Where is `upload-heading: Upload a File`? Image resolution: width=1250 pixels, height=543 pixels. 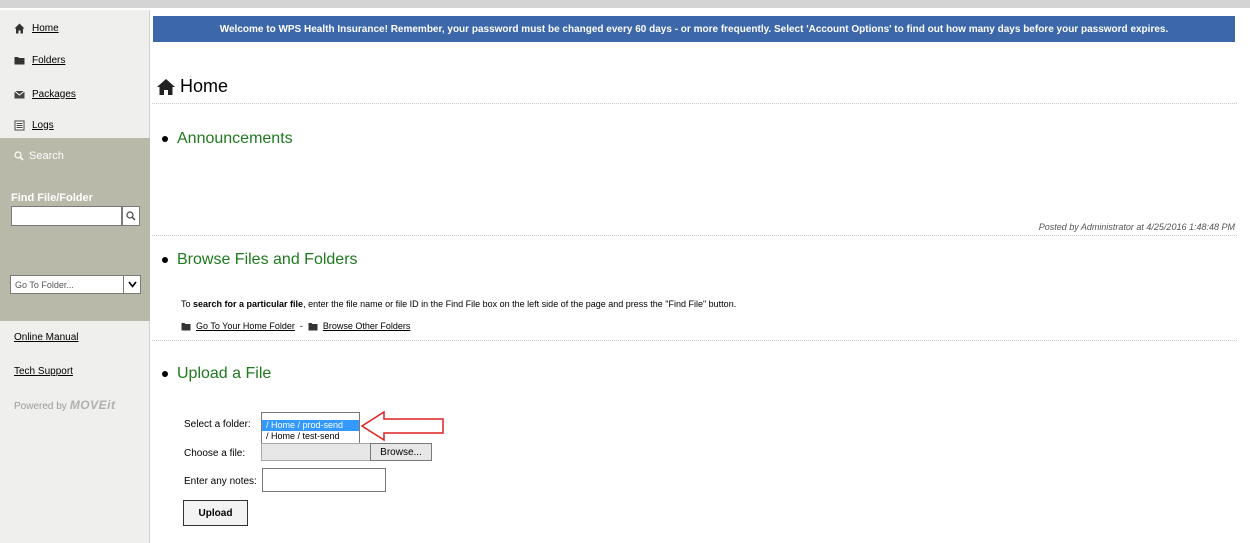
upload-heading: Upload a File is located at coordinates (216, 374).